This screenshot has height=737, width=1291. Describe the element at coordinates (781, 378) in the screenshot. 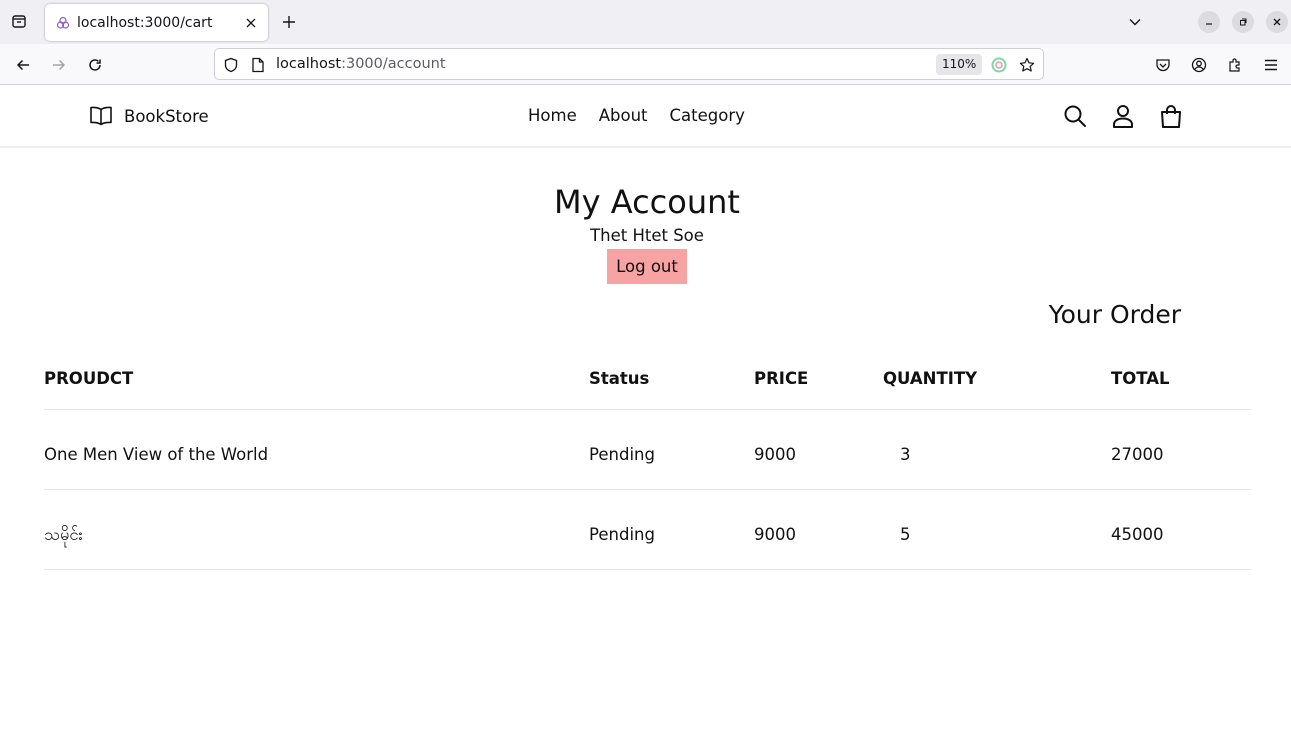

I see `header-price: PRICE` at that location.